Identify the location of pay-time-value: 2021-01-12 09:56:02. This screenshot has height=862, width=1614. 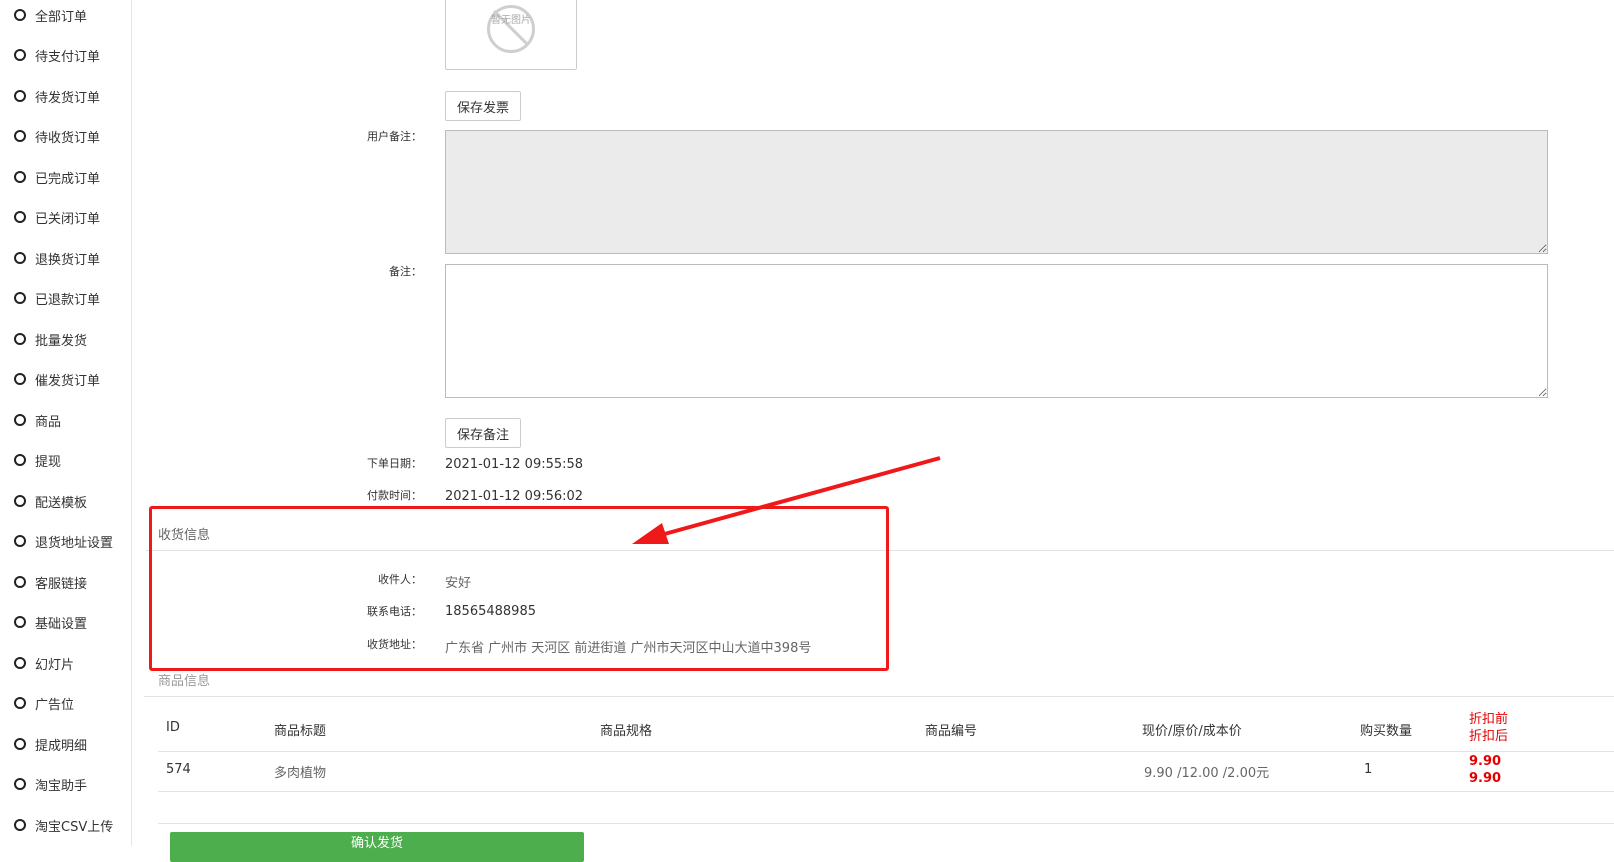
(514, 496).